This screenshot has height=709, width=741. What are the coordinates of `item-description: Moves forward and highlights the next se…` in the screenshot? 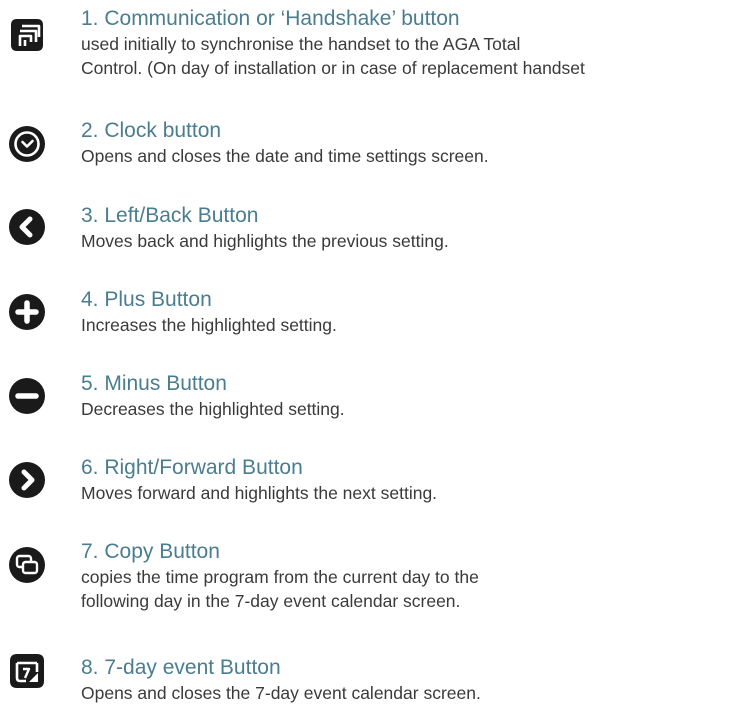 It's located at (259, 493).